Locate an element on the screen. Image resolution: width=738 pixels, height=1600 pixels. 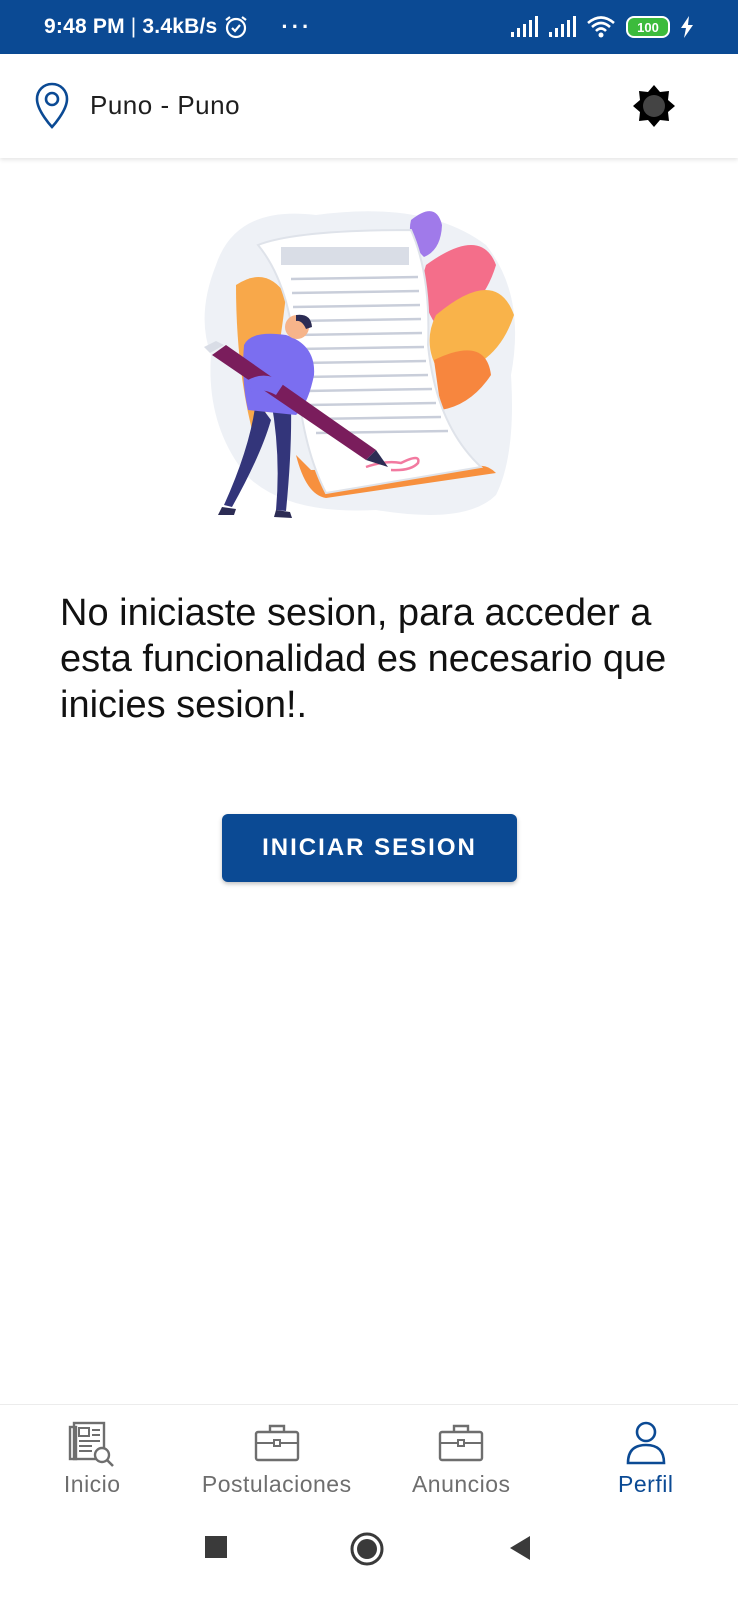
status-left: 9:48 PM | 3.4kB/s ··· is located at coordinates (178, 27).